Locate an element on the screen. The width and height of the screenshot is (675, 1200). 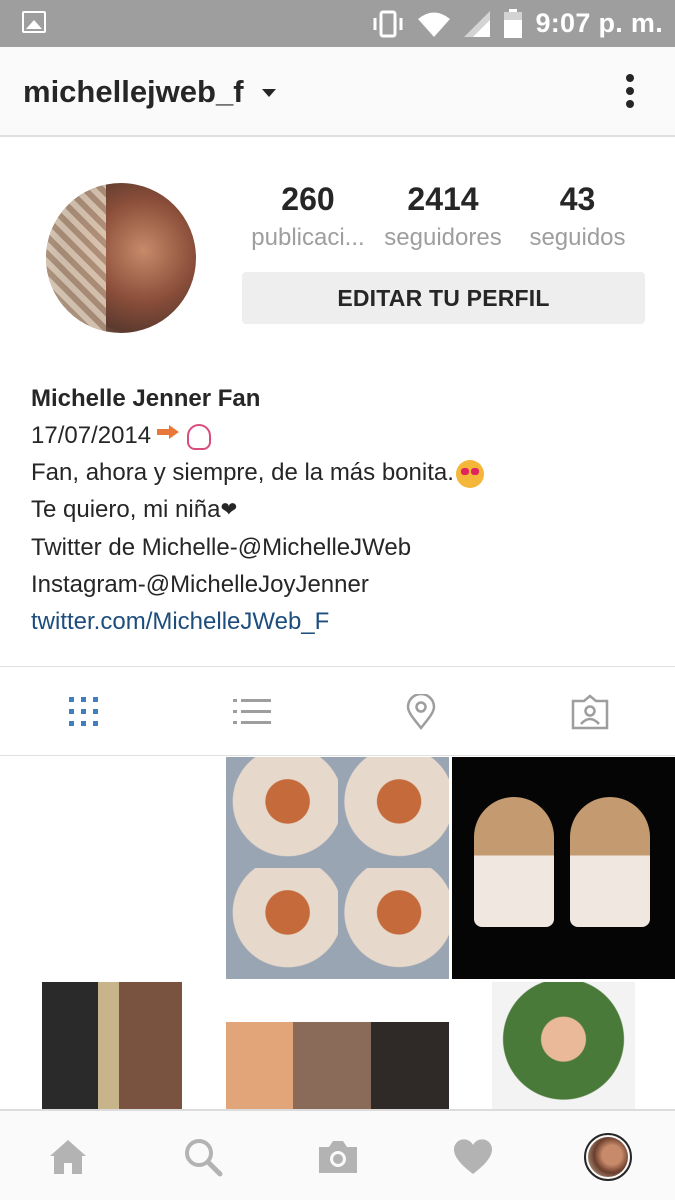
stat-followers-value: 2414 is located at coordinates (443, 199).